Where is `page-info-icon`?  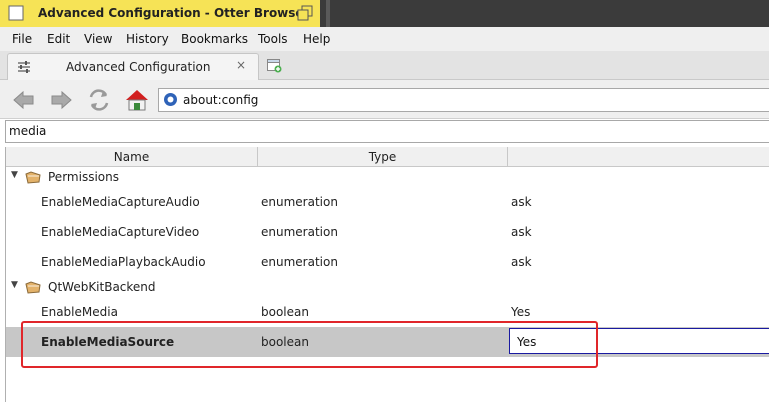 page-info-icon is located at coordinates (170, 99).